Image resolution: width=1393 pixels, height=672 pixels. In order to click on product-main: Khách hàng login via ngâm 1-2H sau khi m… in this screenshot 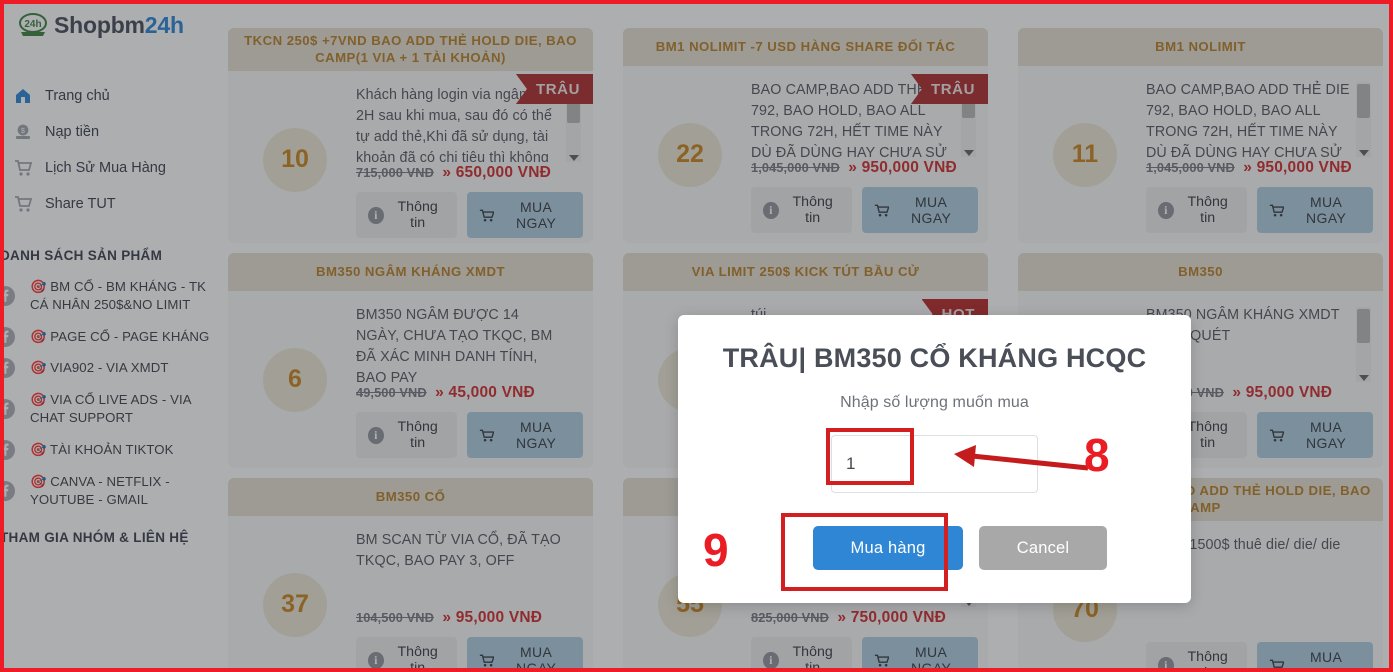, I will do `click(469, 159)`.